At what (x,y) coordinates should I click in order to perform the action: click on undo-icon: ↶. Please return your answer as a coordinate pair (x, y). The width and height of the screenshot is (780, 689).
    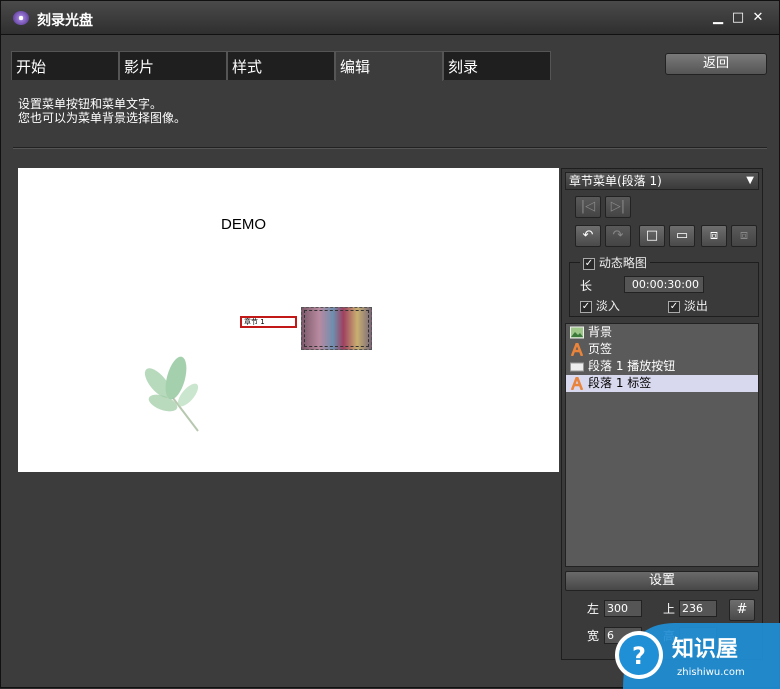
    Looking at the image, I should click on (588, 235).